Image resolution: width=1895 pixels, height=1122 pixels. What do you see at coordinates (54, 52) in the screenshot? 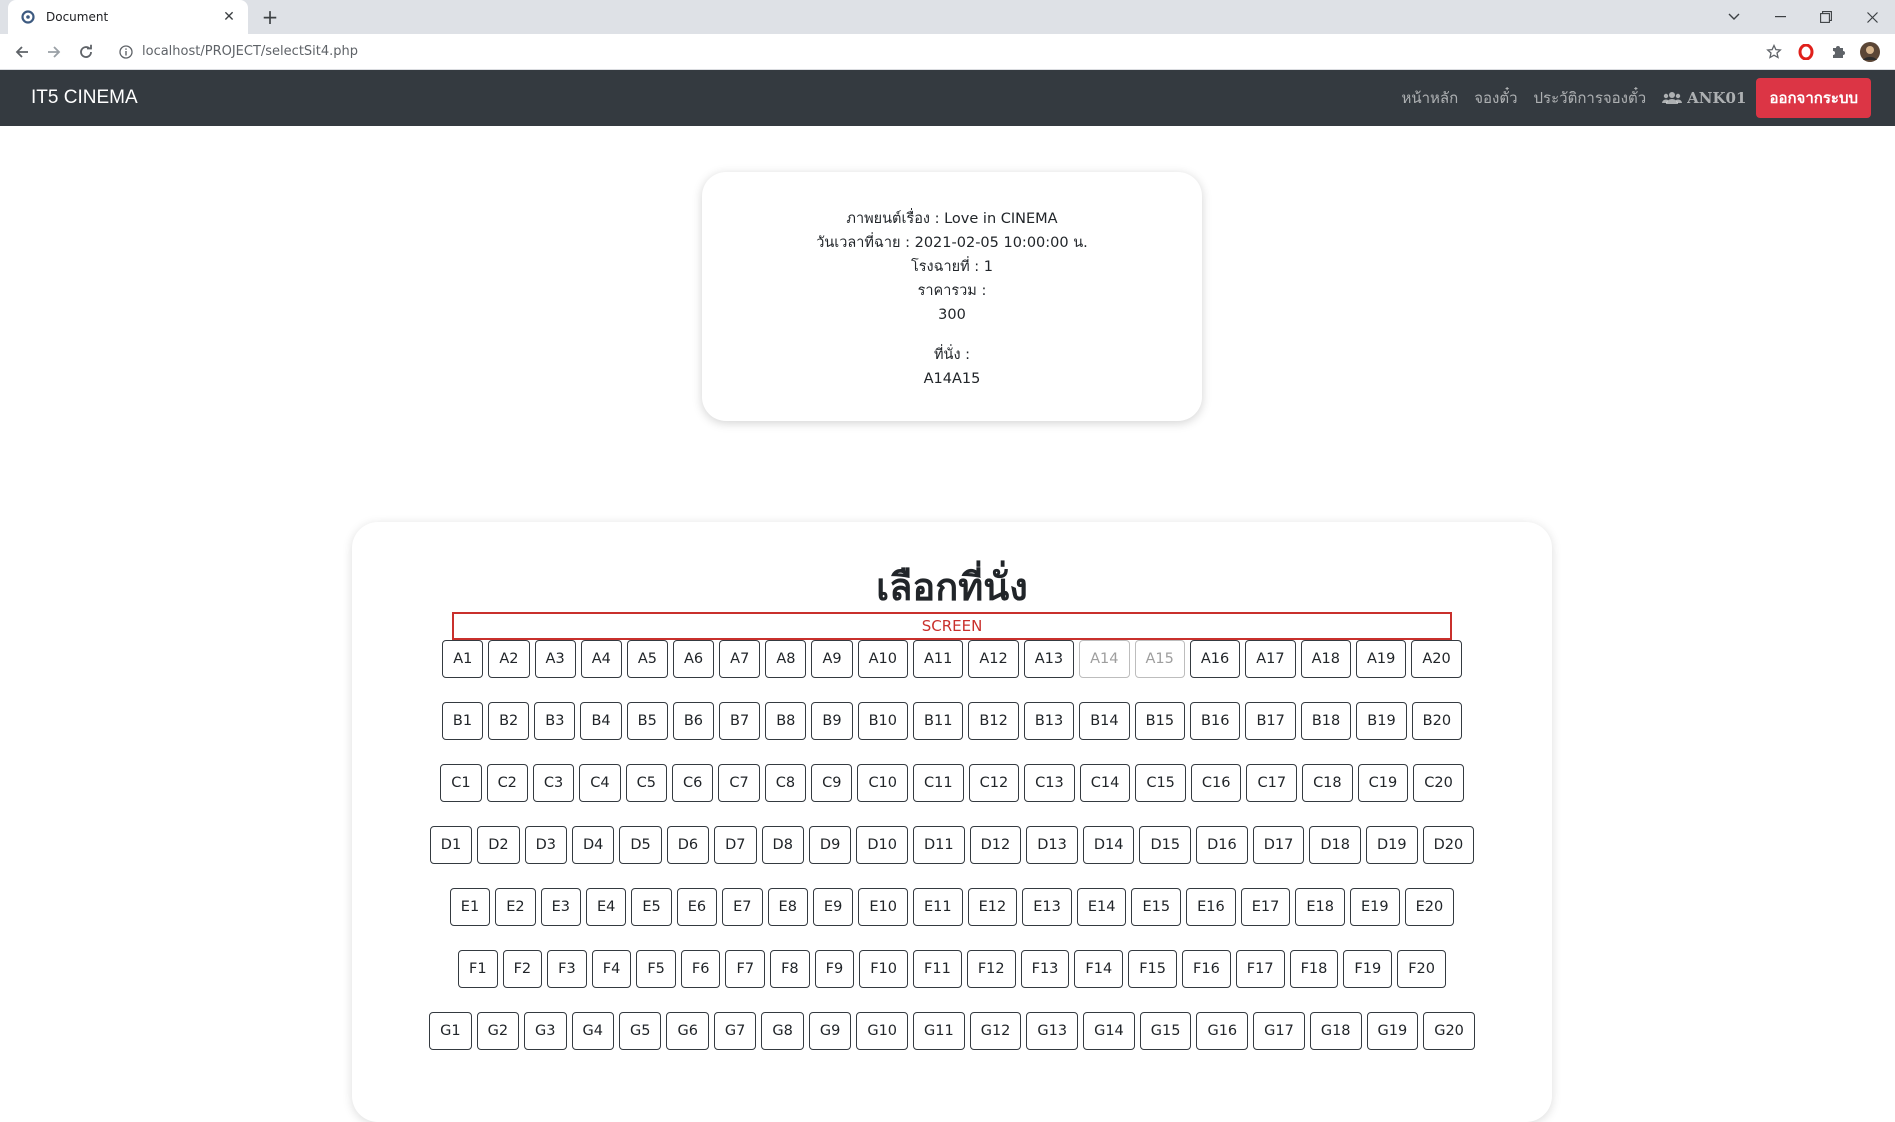
I see `forward-icon` at bounding box center [54, 52].